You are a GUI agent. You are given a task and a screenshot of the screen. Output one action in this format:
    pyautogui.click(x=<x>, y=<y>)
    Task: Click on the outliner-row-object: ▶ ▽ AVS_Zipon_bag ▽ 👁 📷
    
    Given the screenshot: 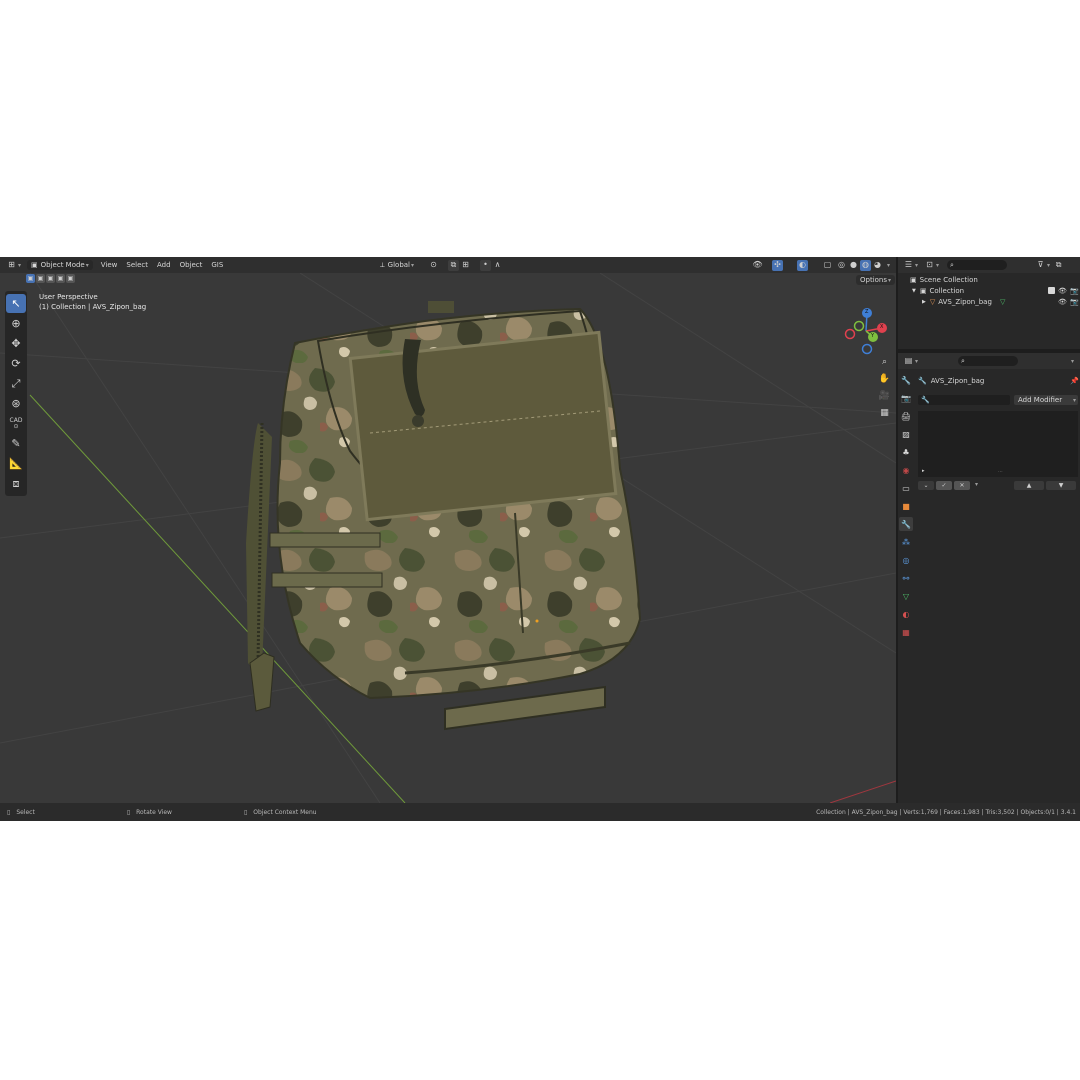 What is the action you would take?
    pyautogui.click(x=1000, y=301)
    